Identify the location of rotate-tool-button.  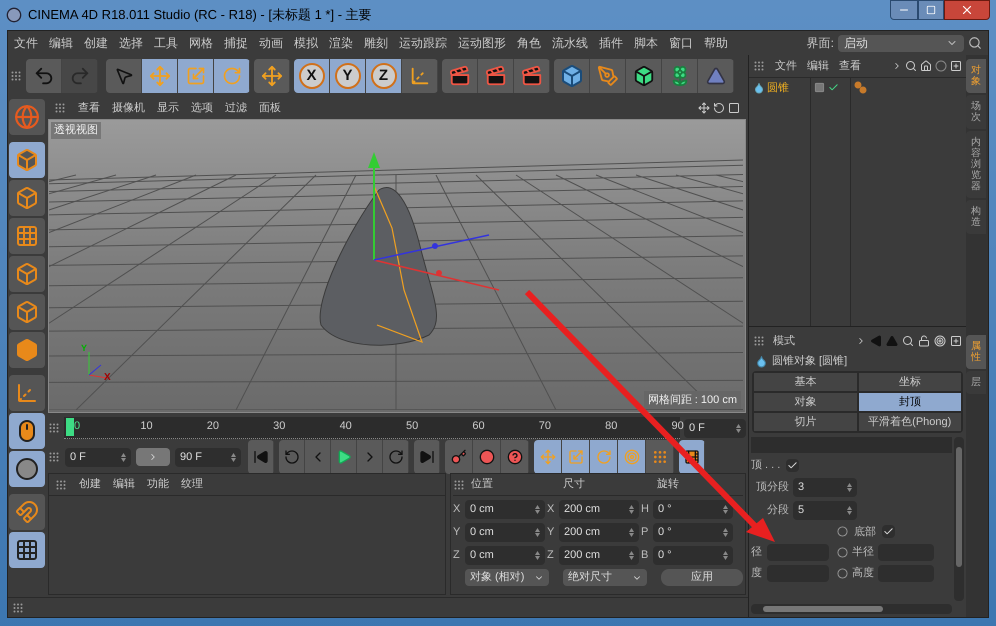
(232, 76).